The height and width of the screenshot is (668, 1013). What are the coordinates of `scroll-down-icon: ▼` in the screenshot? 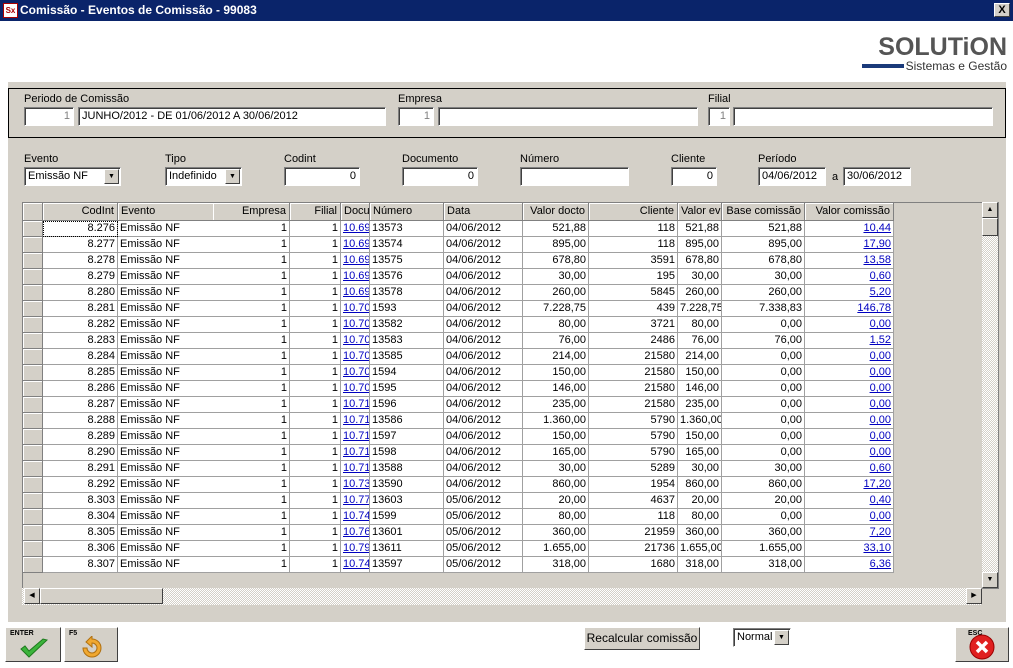 It's located at (990, 580).